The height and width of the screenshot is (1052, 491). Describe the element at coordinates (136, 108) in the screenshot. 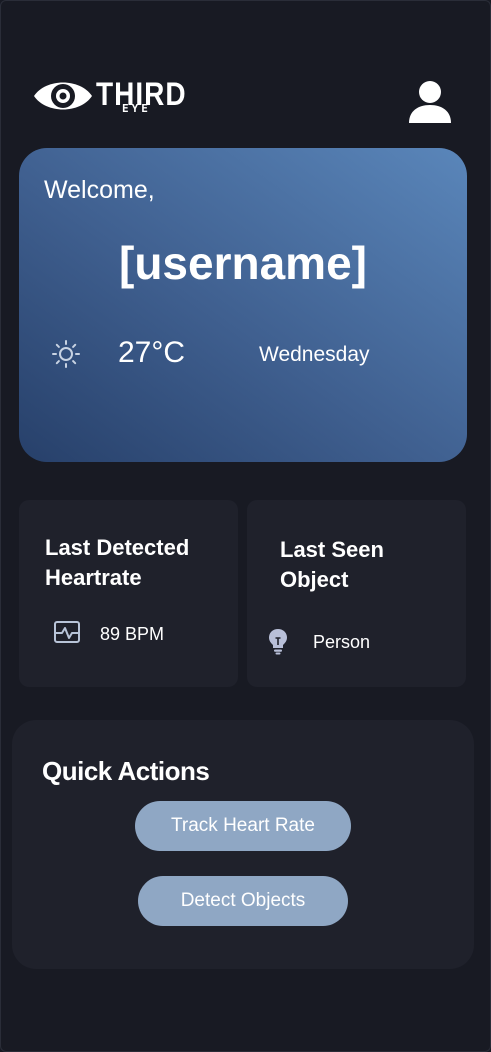

I see `brand-subtitle: EYE` at that location.